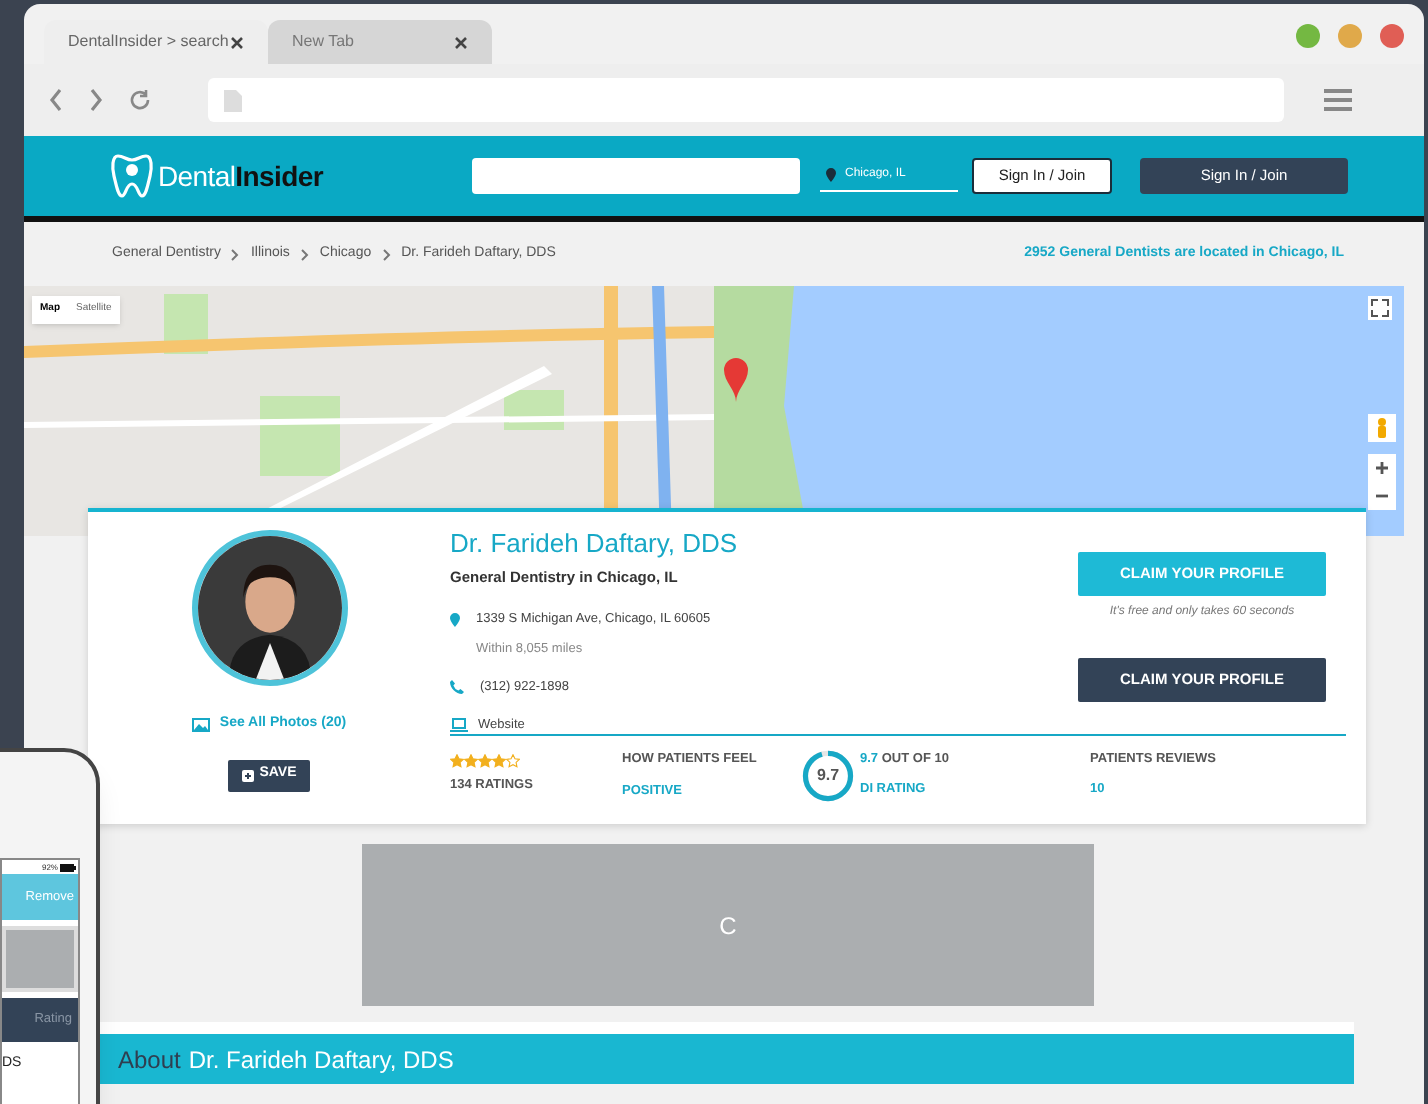  Describe the element at coordinates (828, 775) in the screenshot. I see `rating-ring-text: 9.7` at that location.